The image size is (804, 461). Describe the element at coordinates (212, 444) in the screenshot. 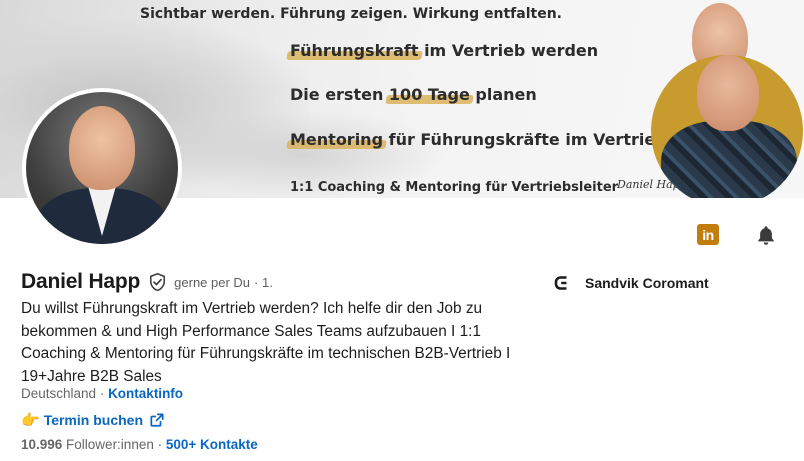

I see `connections-link: 500+ Kontakte` at that location.